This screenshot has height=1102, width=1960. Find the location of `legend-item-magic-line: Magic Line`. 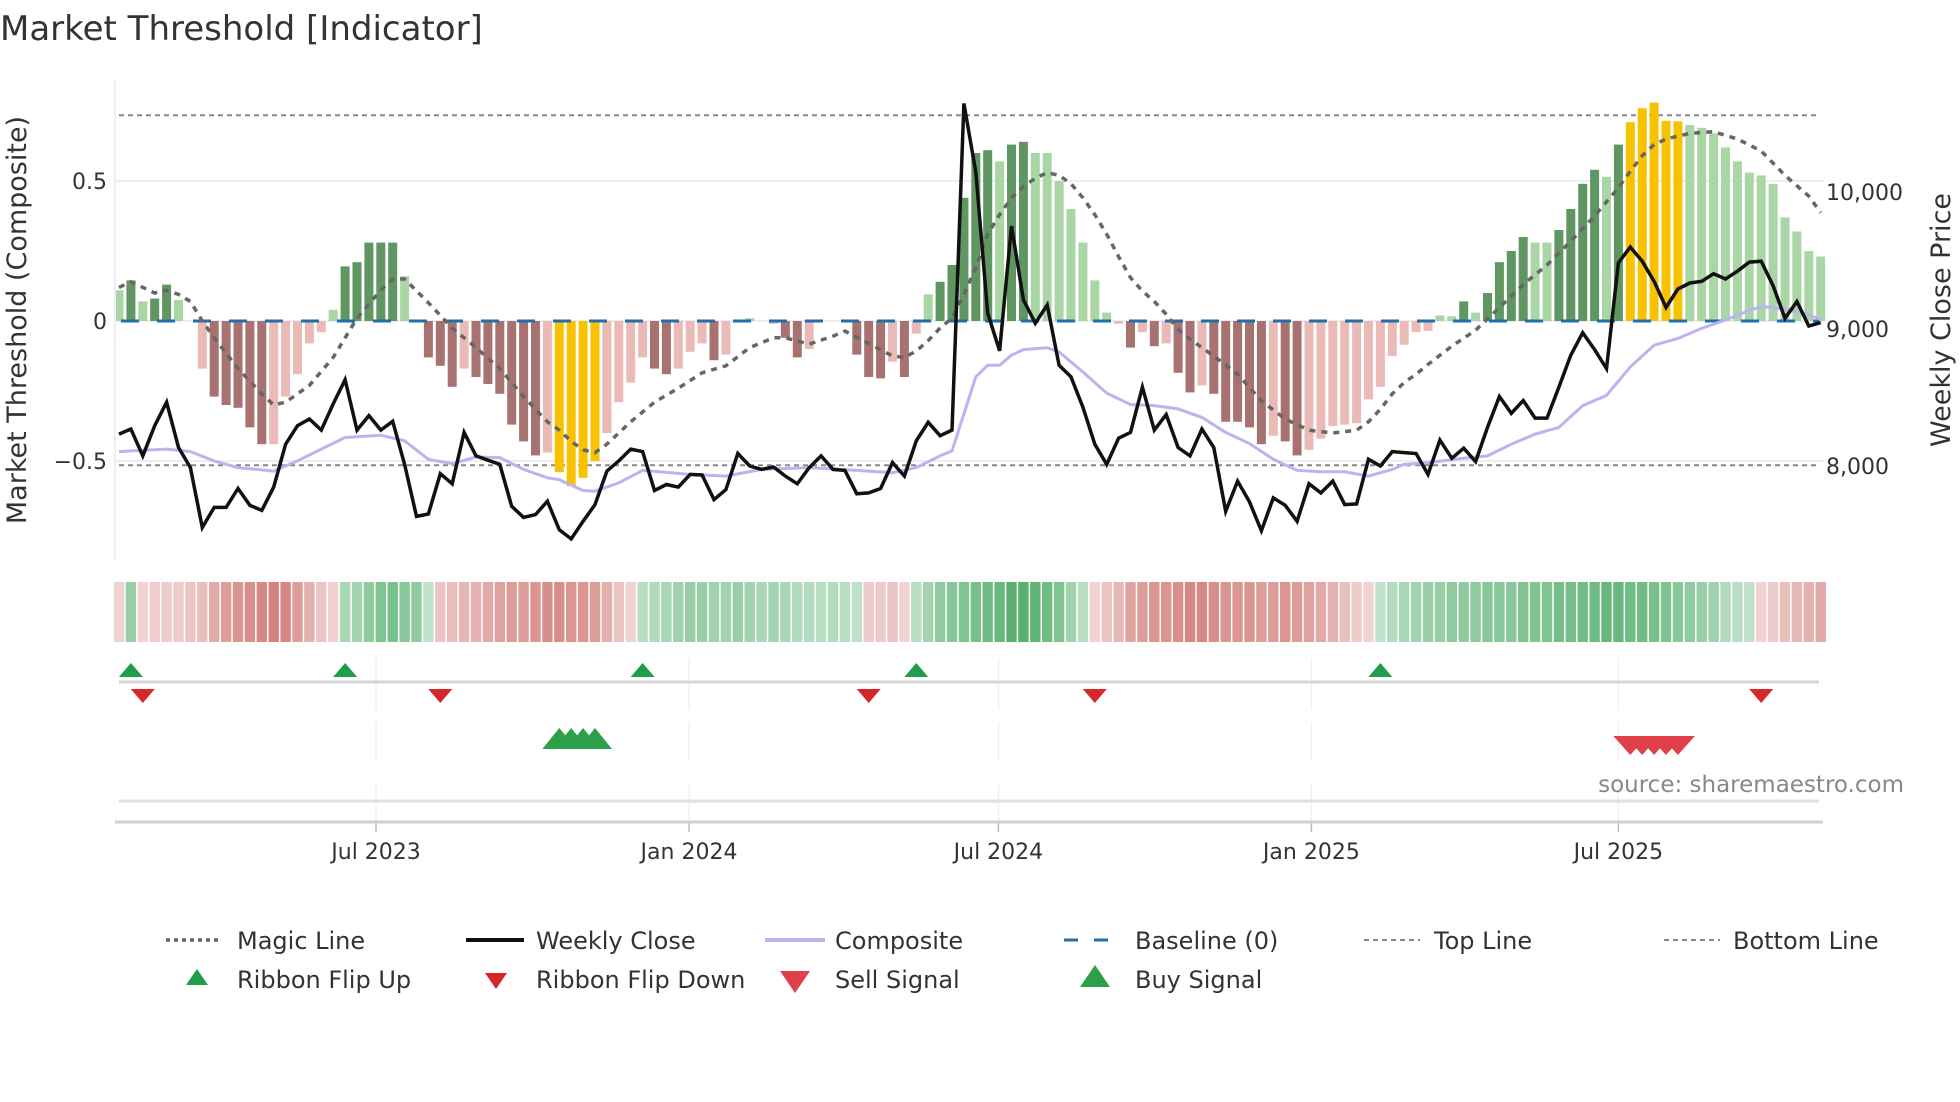

legend-item-magic-line: Magic Line is located at coordinates (265, 941).